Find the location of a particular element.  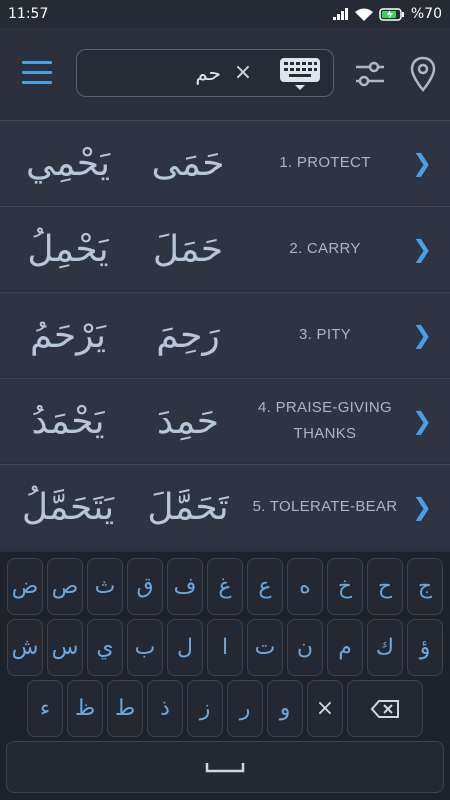

key: ع is located at coordinates (265, 586).